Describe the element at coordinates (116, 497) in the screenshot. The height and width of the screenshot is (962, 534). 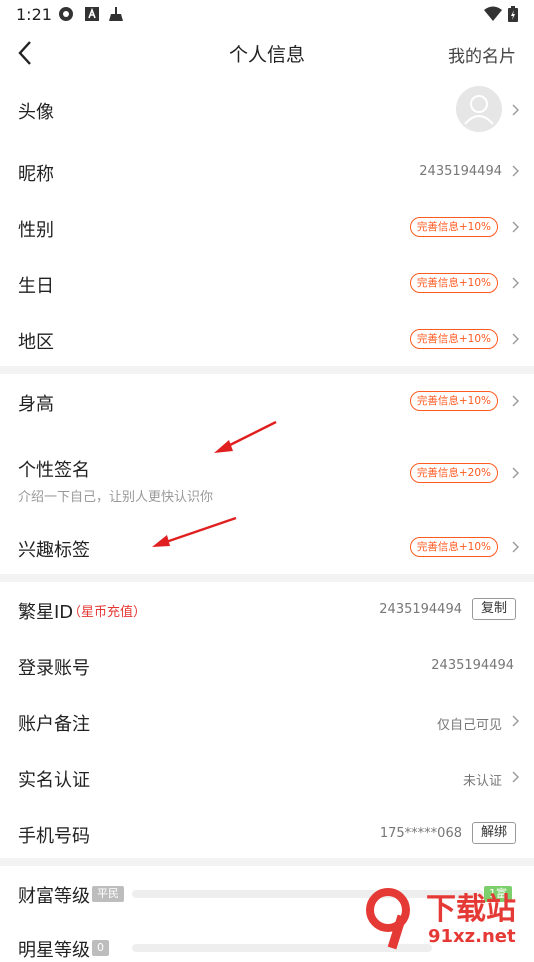
I see `signature-placeholder: 介绍一下自己，让别人更快认识你` at that location.